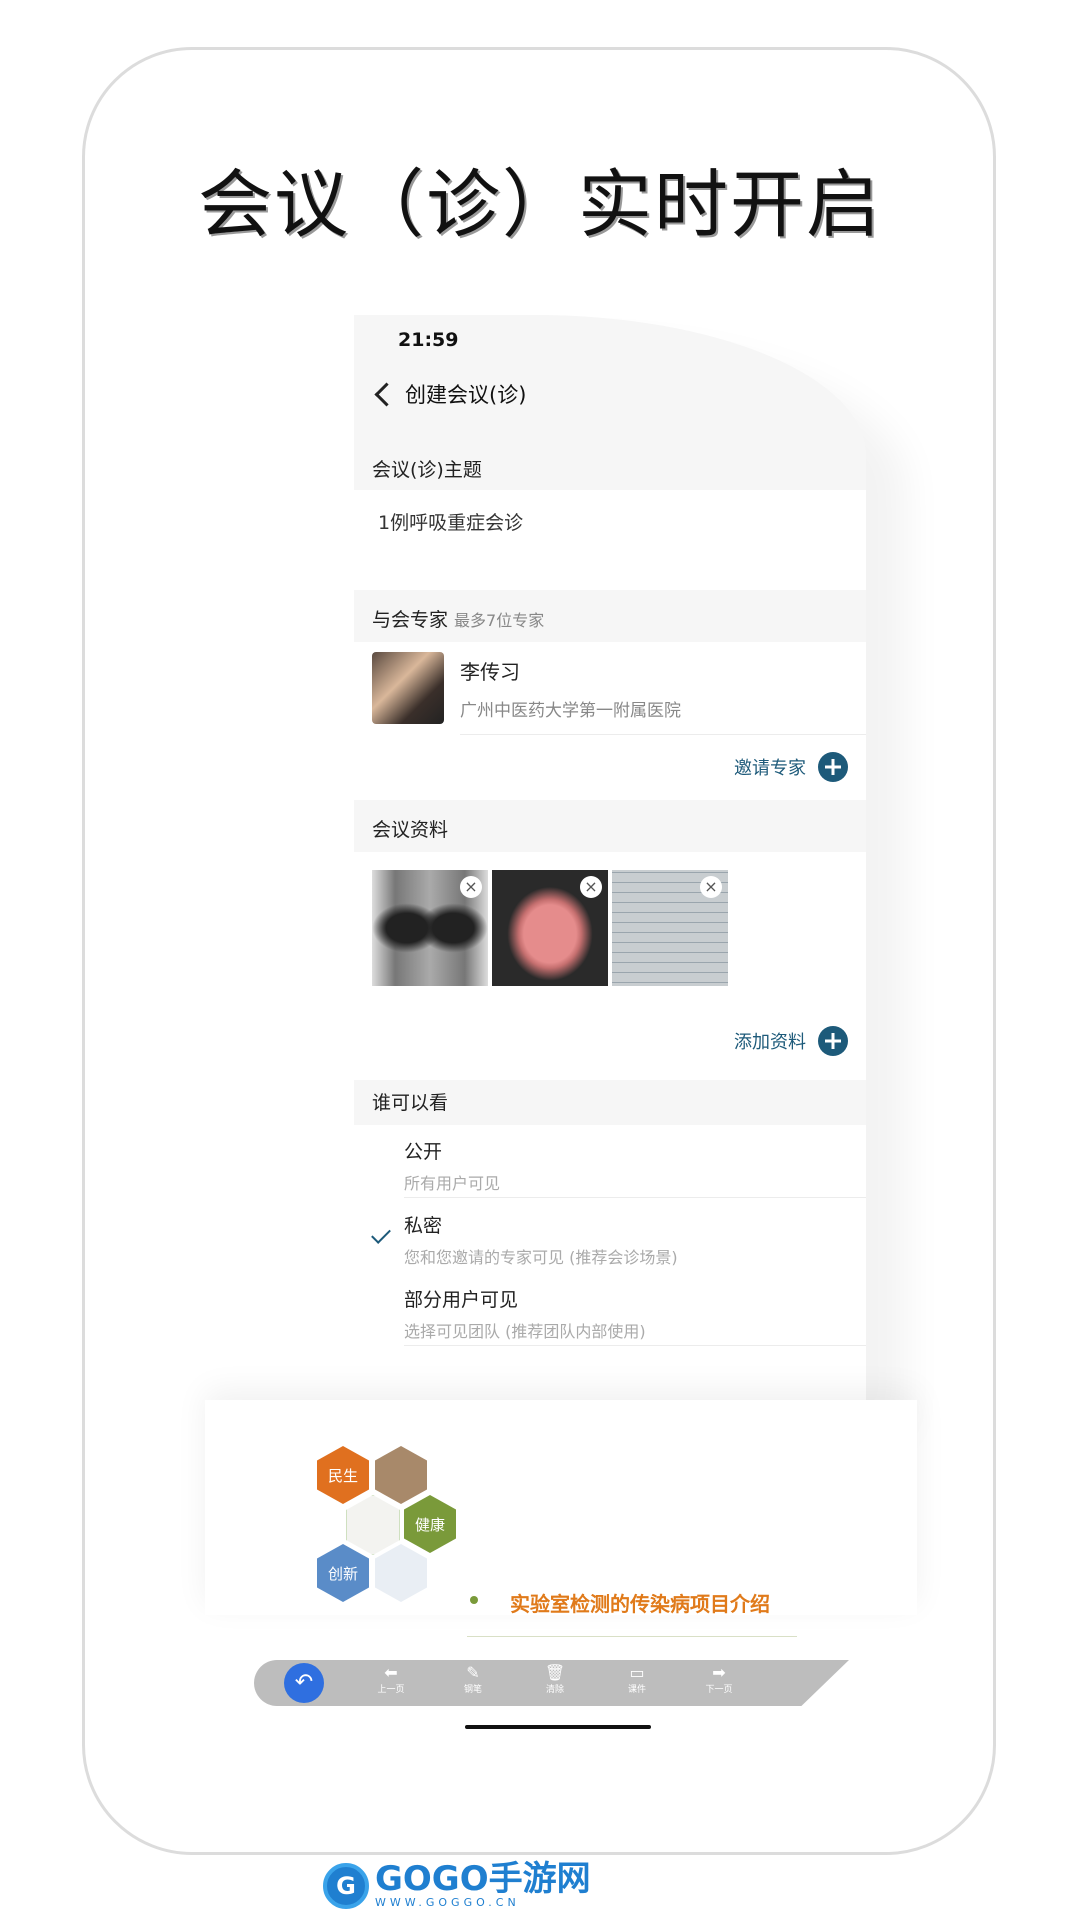  Describe the element at coordinates (640, 1604) in the screenshot. I see `slide-title: 实验室检测的传染病项目介绍` at that location.